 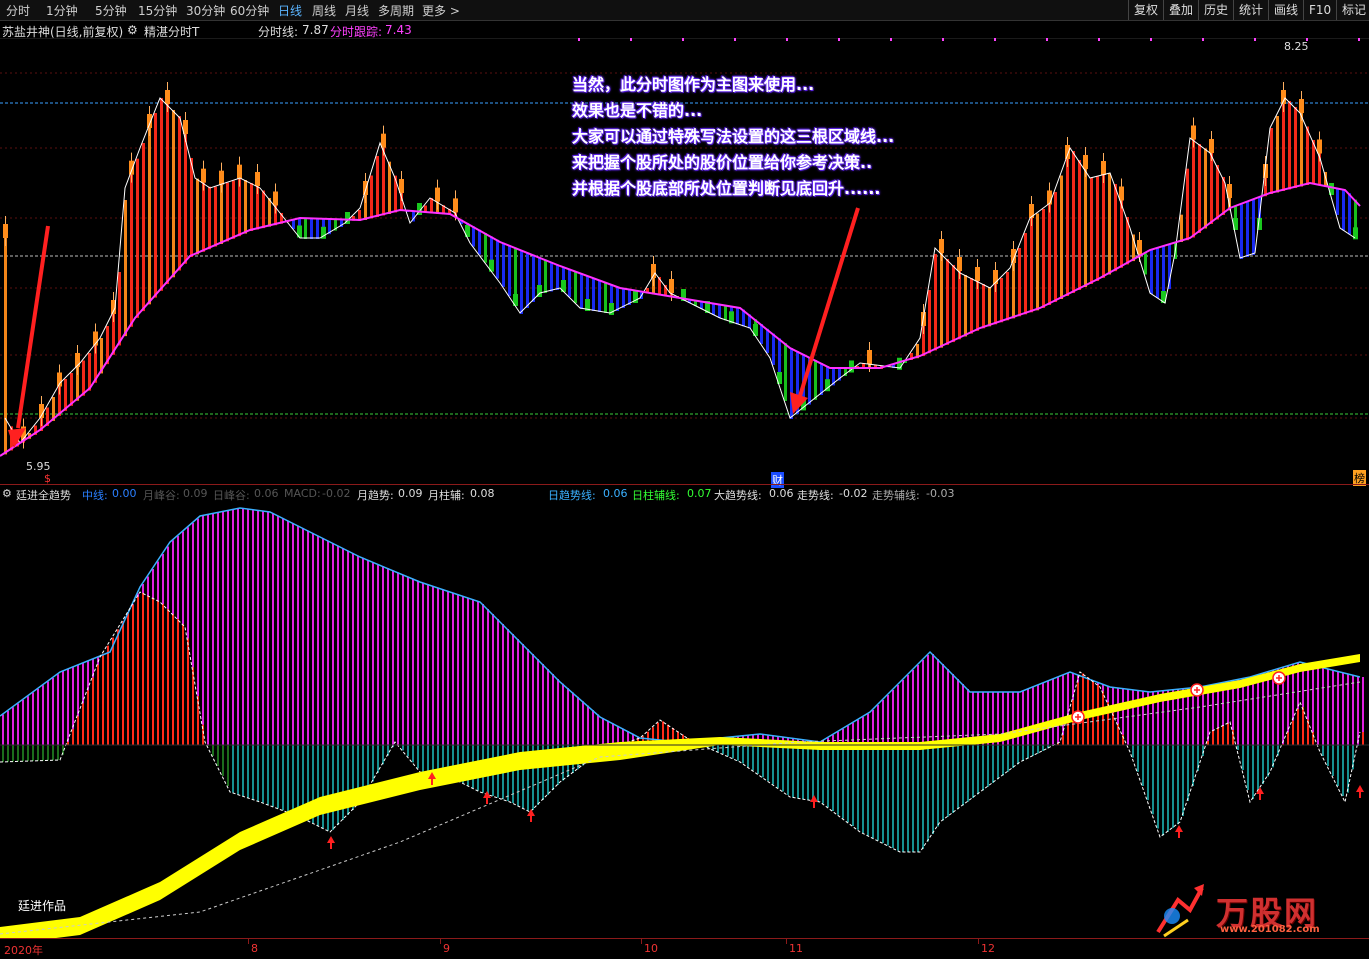 I want to click on mark-button: 标记, so click(x=1352, y=10).